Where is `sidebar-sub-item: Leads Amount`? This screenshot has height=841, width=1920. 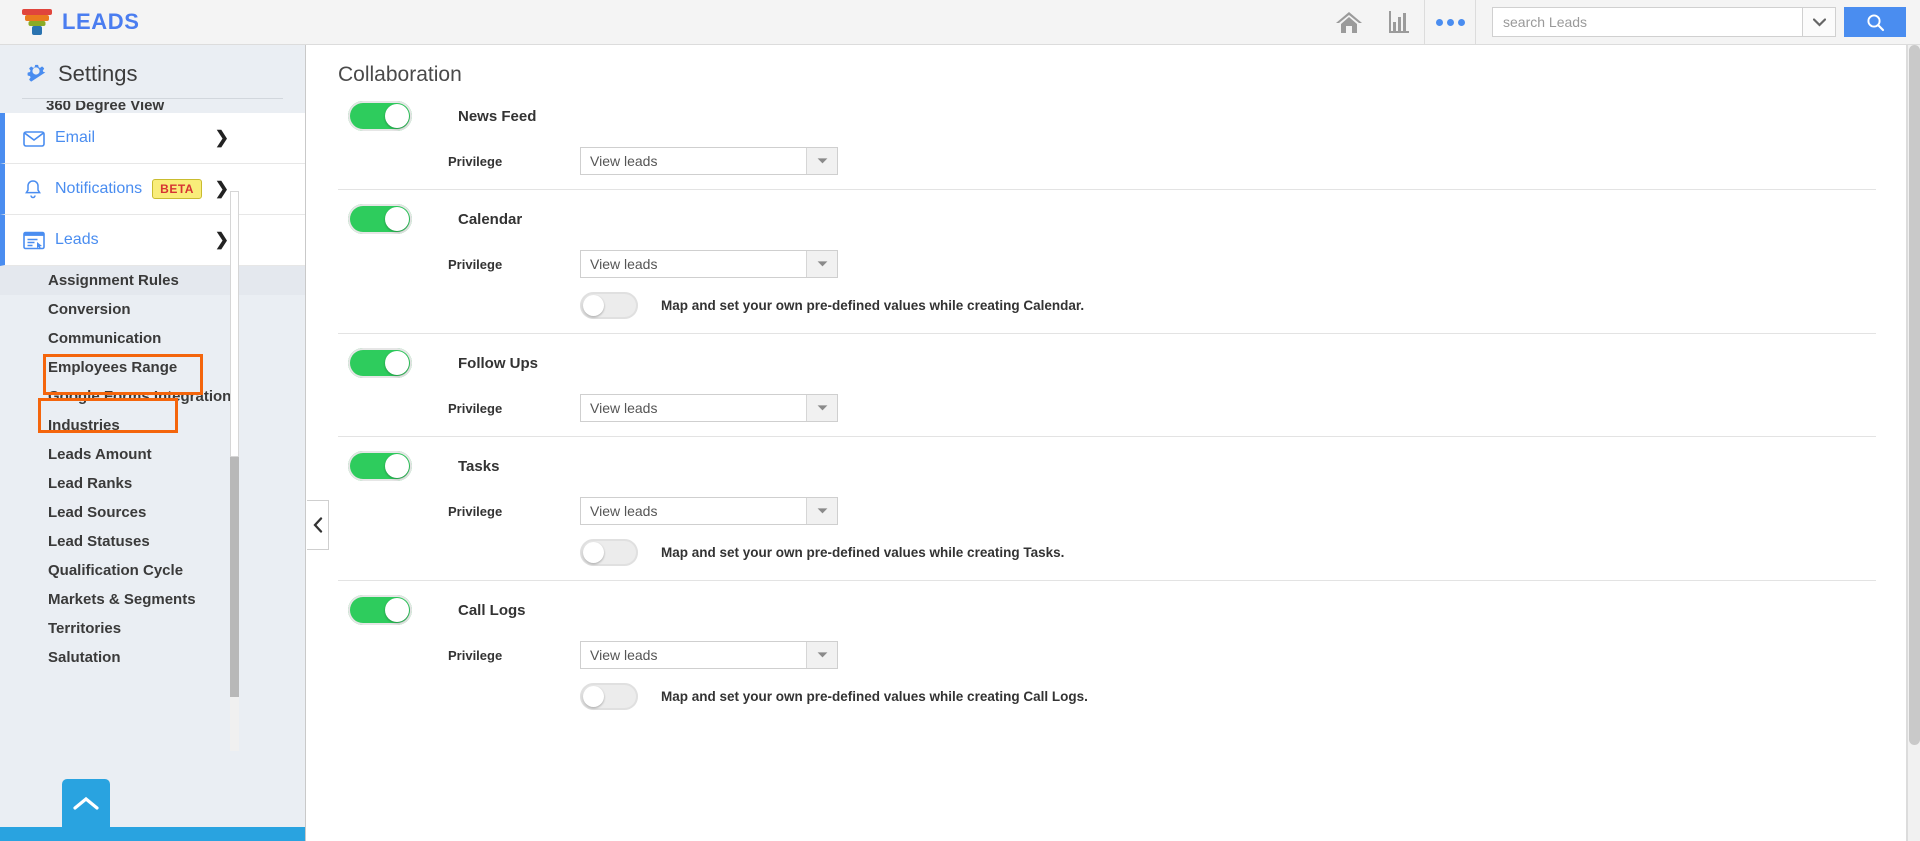 sidebar-sub-item: Leads Amount is located at coordinates (152, 454).